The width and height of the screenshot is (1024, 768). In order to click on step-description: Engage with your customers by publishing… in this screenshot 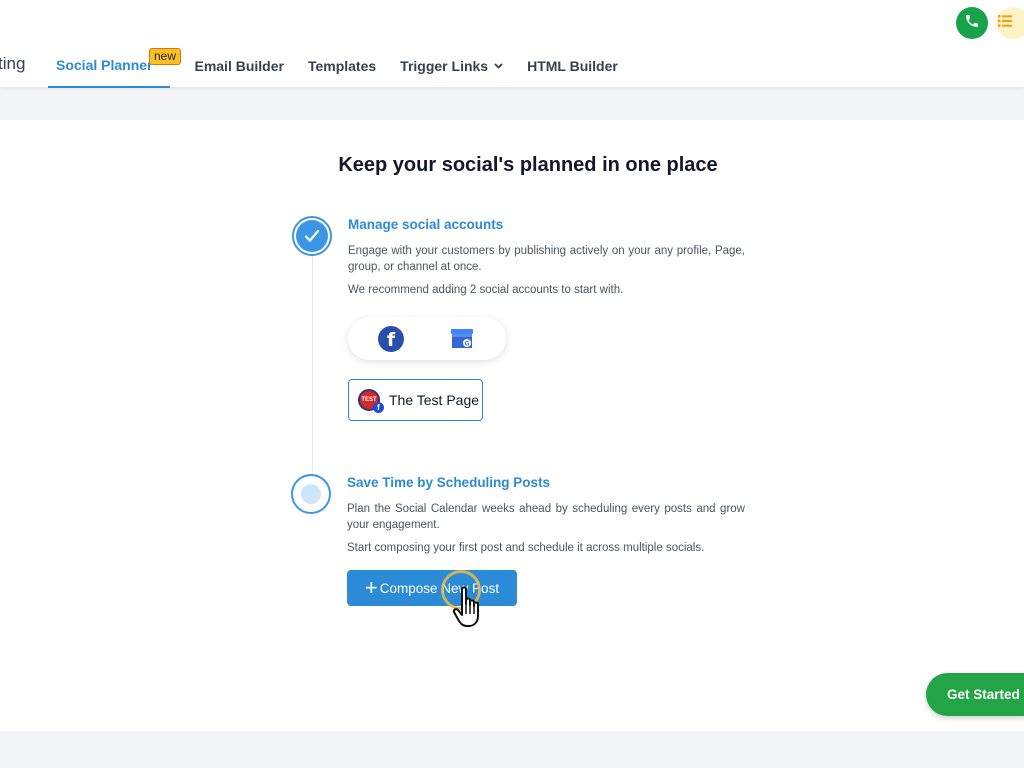, I will do `click(546, 259)`.